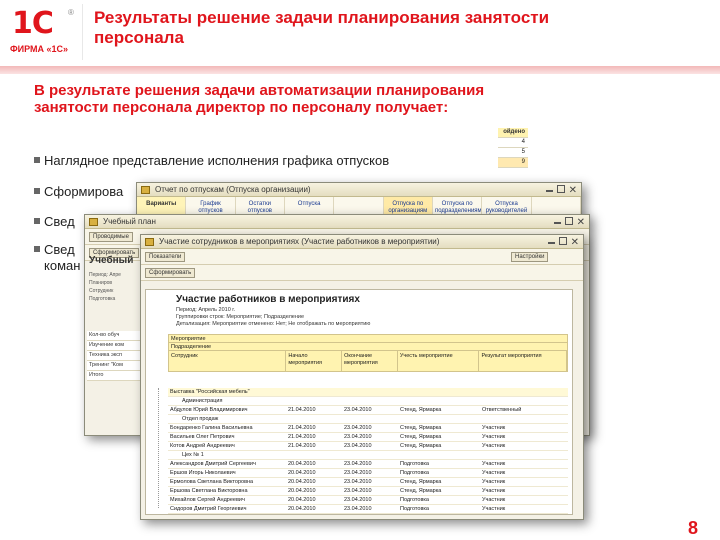  Describe the element at coordinates (102, 299) in the screenshot. I see `param-line: Подготовка` at that location.